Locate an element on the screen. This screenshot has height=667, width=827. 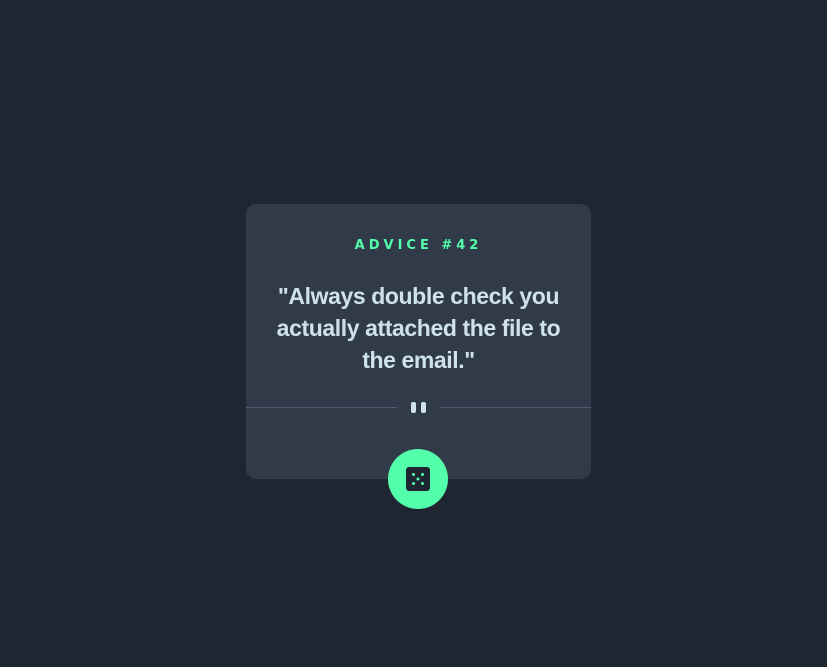
divider is located at coordinates (418, 408).